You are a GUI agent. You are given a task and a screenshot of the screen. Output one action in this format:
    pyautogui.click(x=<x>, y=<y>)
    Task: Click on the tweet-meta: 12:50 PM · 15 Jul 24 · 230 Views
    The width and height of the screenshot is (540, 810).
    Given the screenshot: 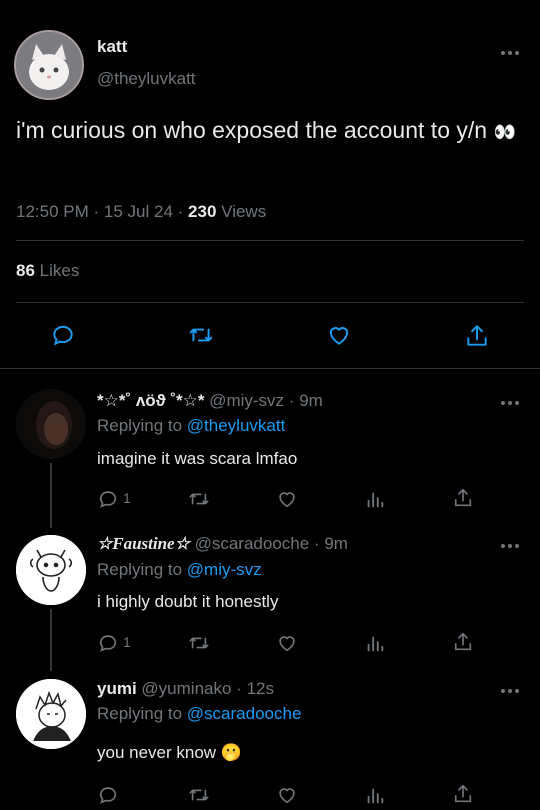 What is the action you would take?
    pyautogui.click(x=141, y=212)
    